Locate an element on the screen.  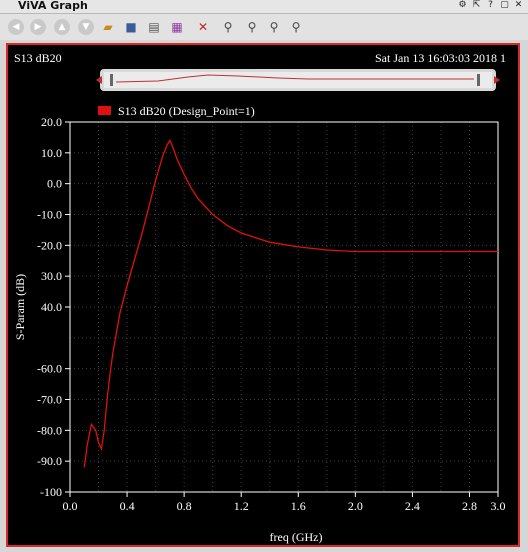
zoom-in-icon: ⚲ is located at coordinates (228, 27).